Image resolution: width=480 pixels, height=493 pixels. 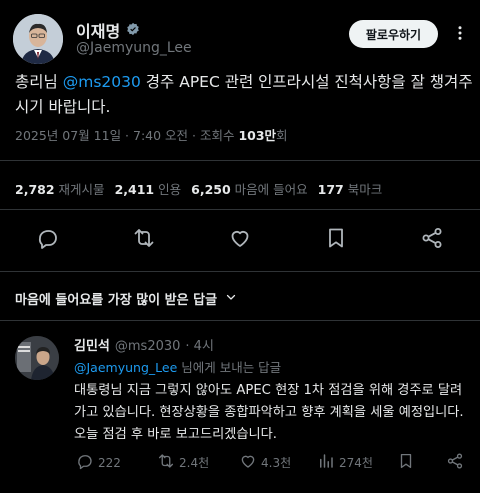 I want to click on stat-retweets-num: 2,782, so click(x=35, y=189).